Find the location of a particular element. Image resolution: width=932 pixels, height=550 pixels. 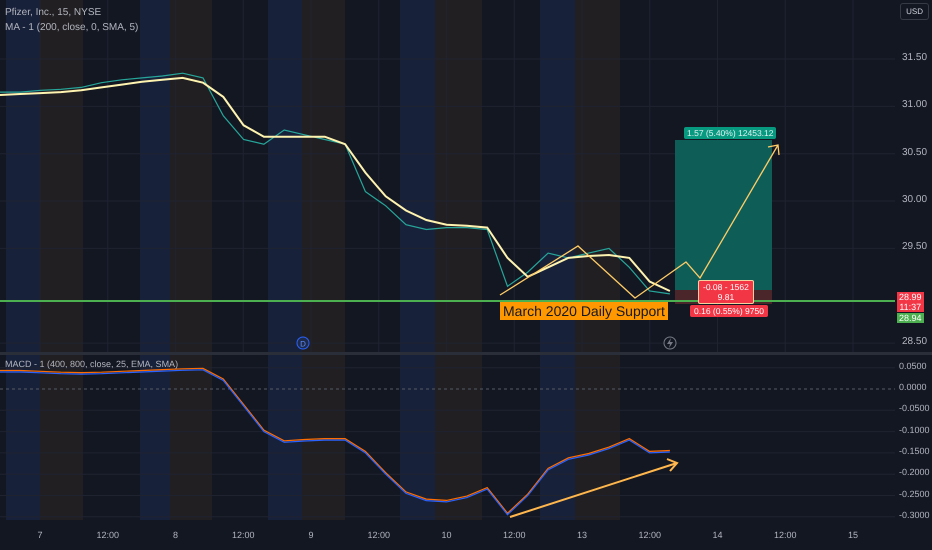

time-axis-label: 8 is located at coordinates (175, 535).